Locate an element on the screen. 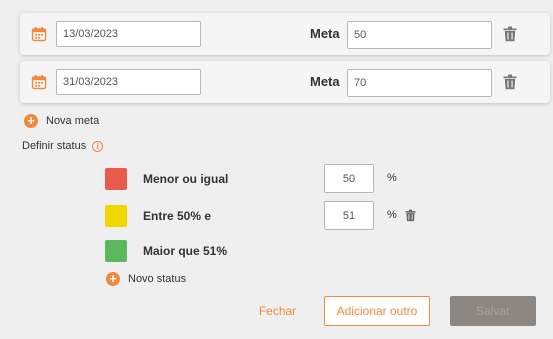  fechar-button: Fechar is located at coordinates (277, 311).